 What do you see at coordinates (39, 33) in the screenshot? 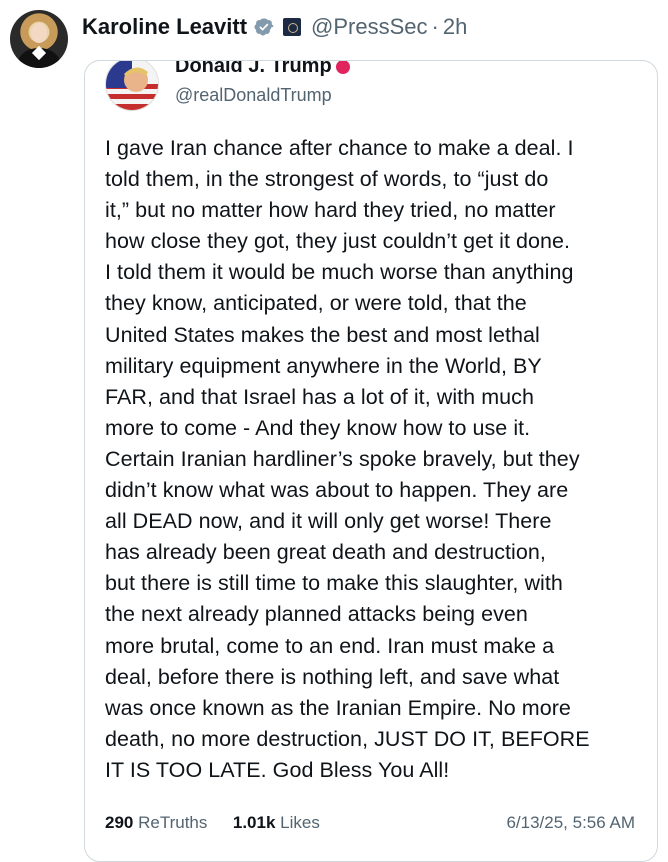
I see `avatar-face` at bounding box center [39, 33].